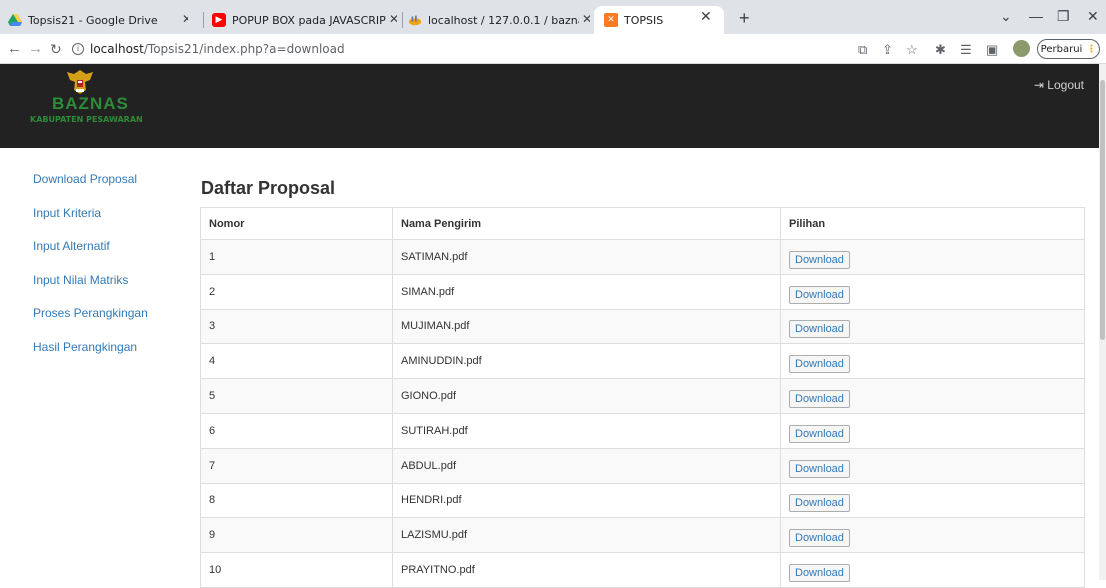 The width and height of the screenshot is (1106, 588). I want to click on tab-title: TOPSIS, so click(644, 20).